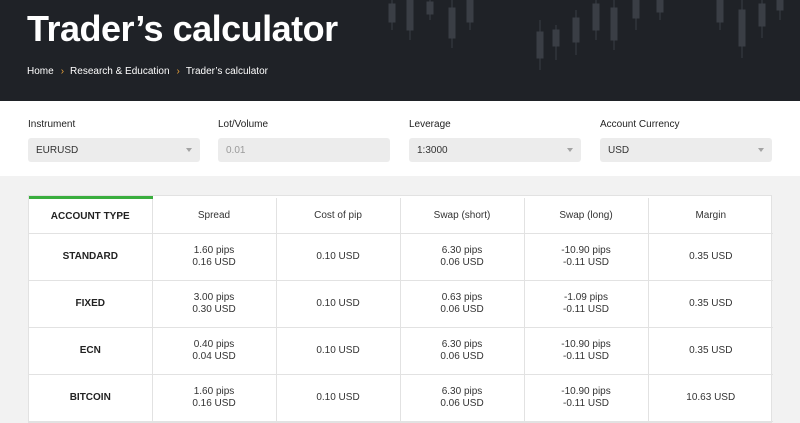  What do you see at coordinates (226, 71) in the screenshot?
I see `breadcrumb-current: Trader’s calculator` at bounding box center [226, 71].